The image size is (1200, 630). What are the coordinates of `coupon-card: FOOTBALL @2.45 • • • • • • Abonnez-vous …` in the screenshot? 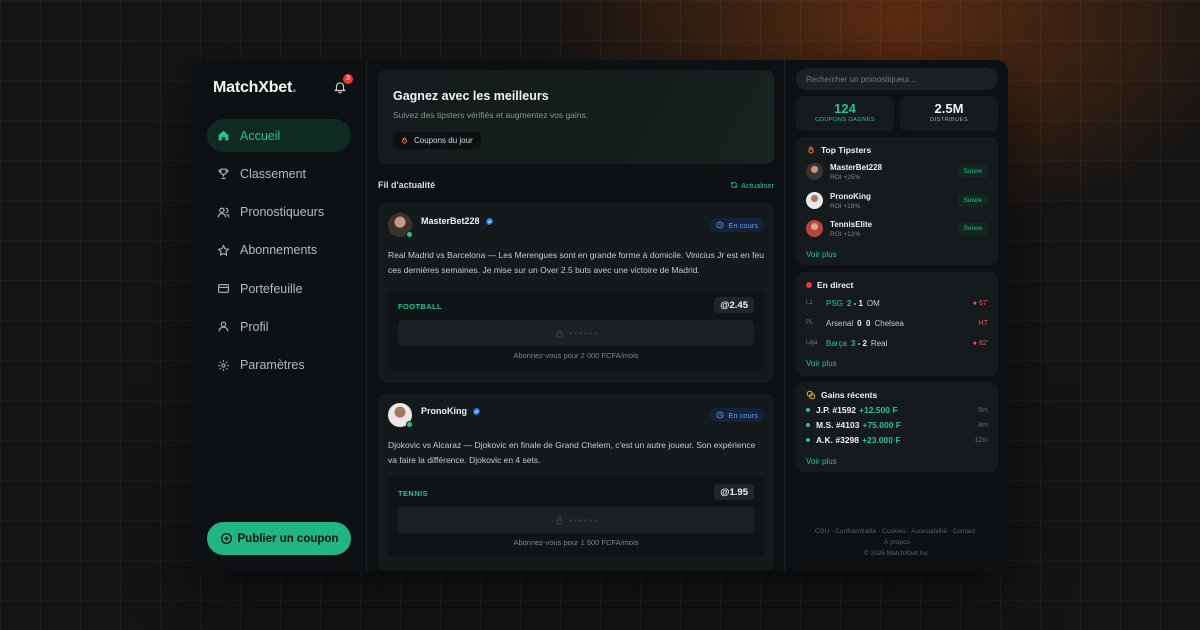 It's located at (576, 330).